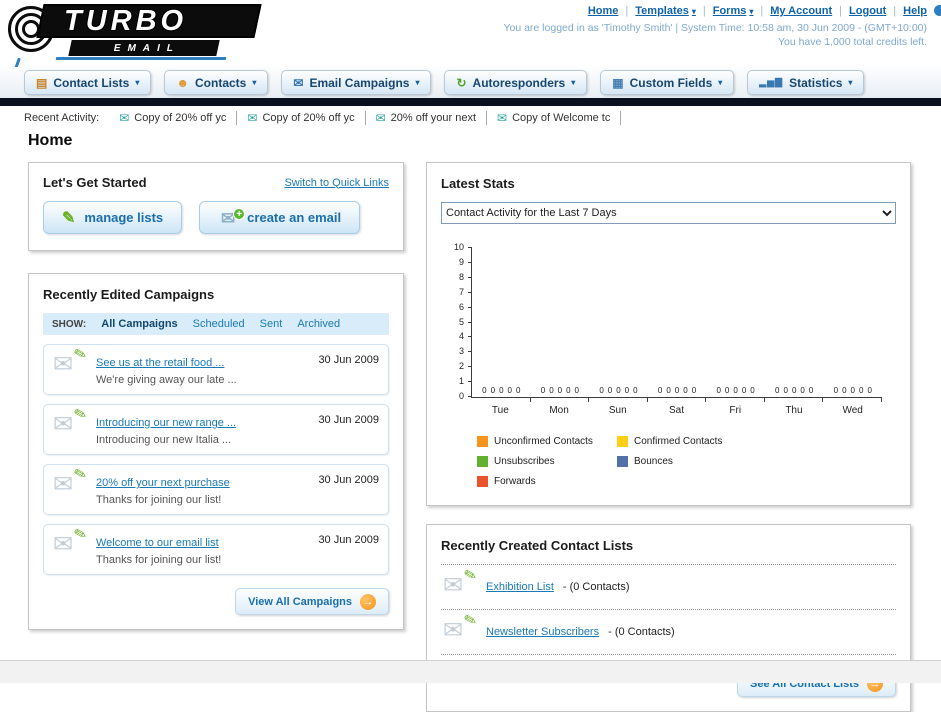 The height and width of the screenshot is (712, 941). What do you see at coordinates (95, 182) in the screenshot?
I see `get-started-title: Let's Get Started` at bounding box center [95, 182].